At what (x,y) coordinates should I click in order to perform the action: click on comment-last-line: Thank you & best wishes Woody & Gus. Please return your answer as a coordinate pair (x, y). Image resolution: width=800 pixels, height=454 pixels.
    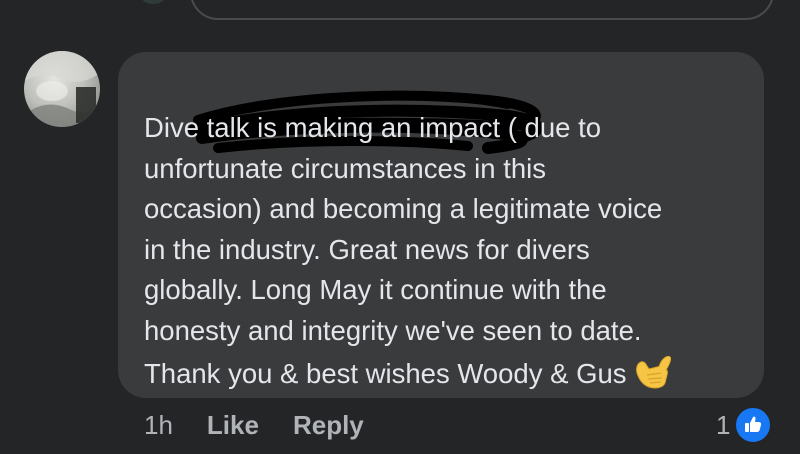
    Looking at the image, I should click on (449, 373).